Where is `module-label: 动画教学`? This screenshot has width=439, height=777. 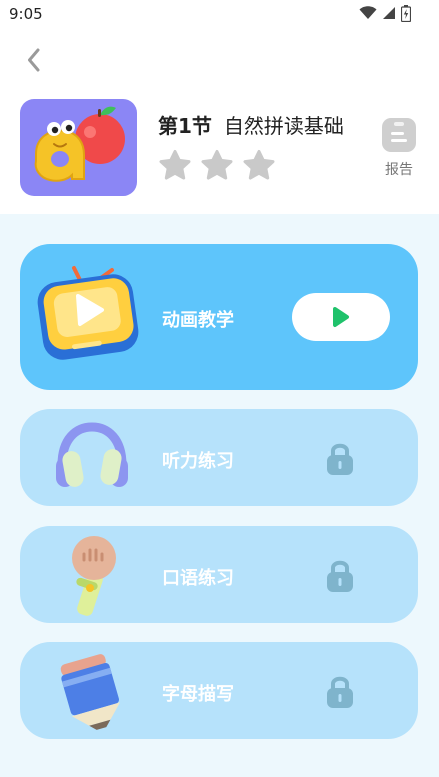
module-label: 动画教学 is located at coordinates (198, 320).